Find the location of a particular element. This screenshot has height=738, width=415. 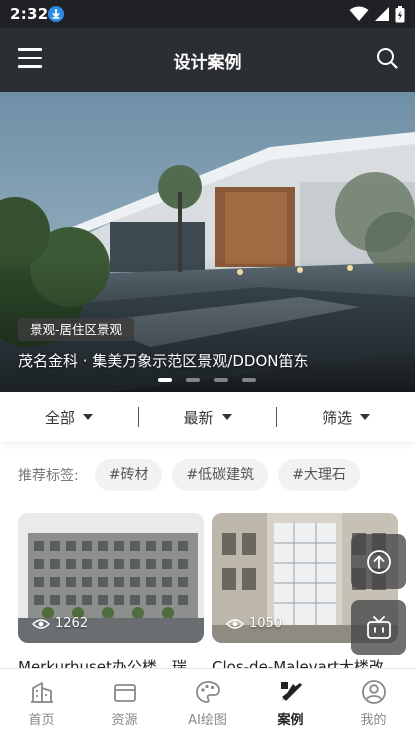

nav-label: AI绘图 is located at coordinates (207, 720).